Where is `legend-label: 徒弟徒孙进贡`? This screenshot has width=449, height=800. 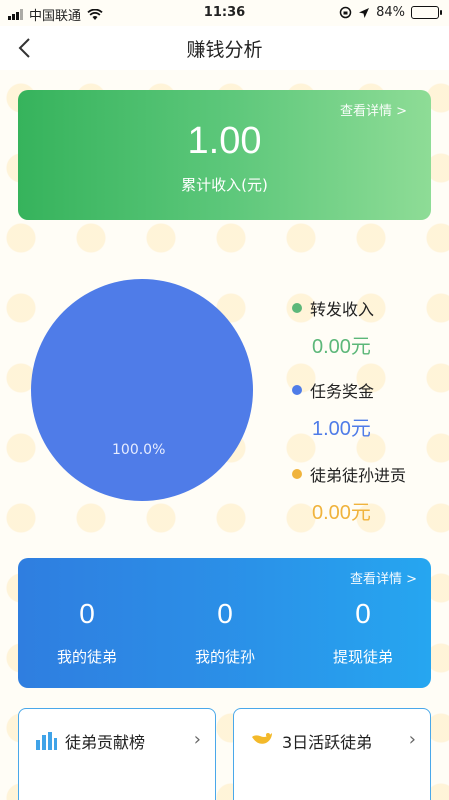
legend-label: 徒弟徒孙进贡 is located at coordinates (358, 475).